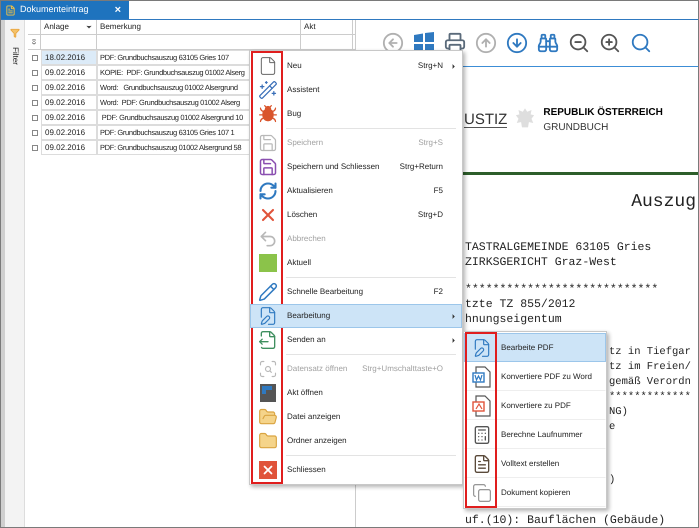 Image resolution: width=699 pixels, height=528 pixels. What do you see at coordinates (482, 464) in the screenshot?
I see `text-document-icon` at bounding box center [482, 464].